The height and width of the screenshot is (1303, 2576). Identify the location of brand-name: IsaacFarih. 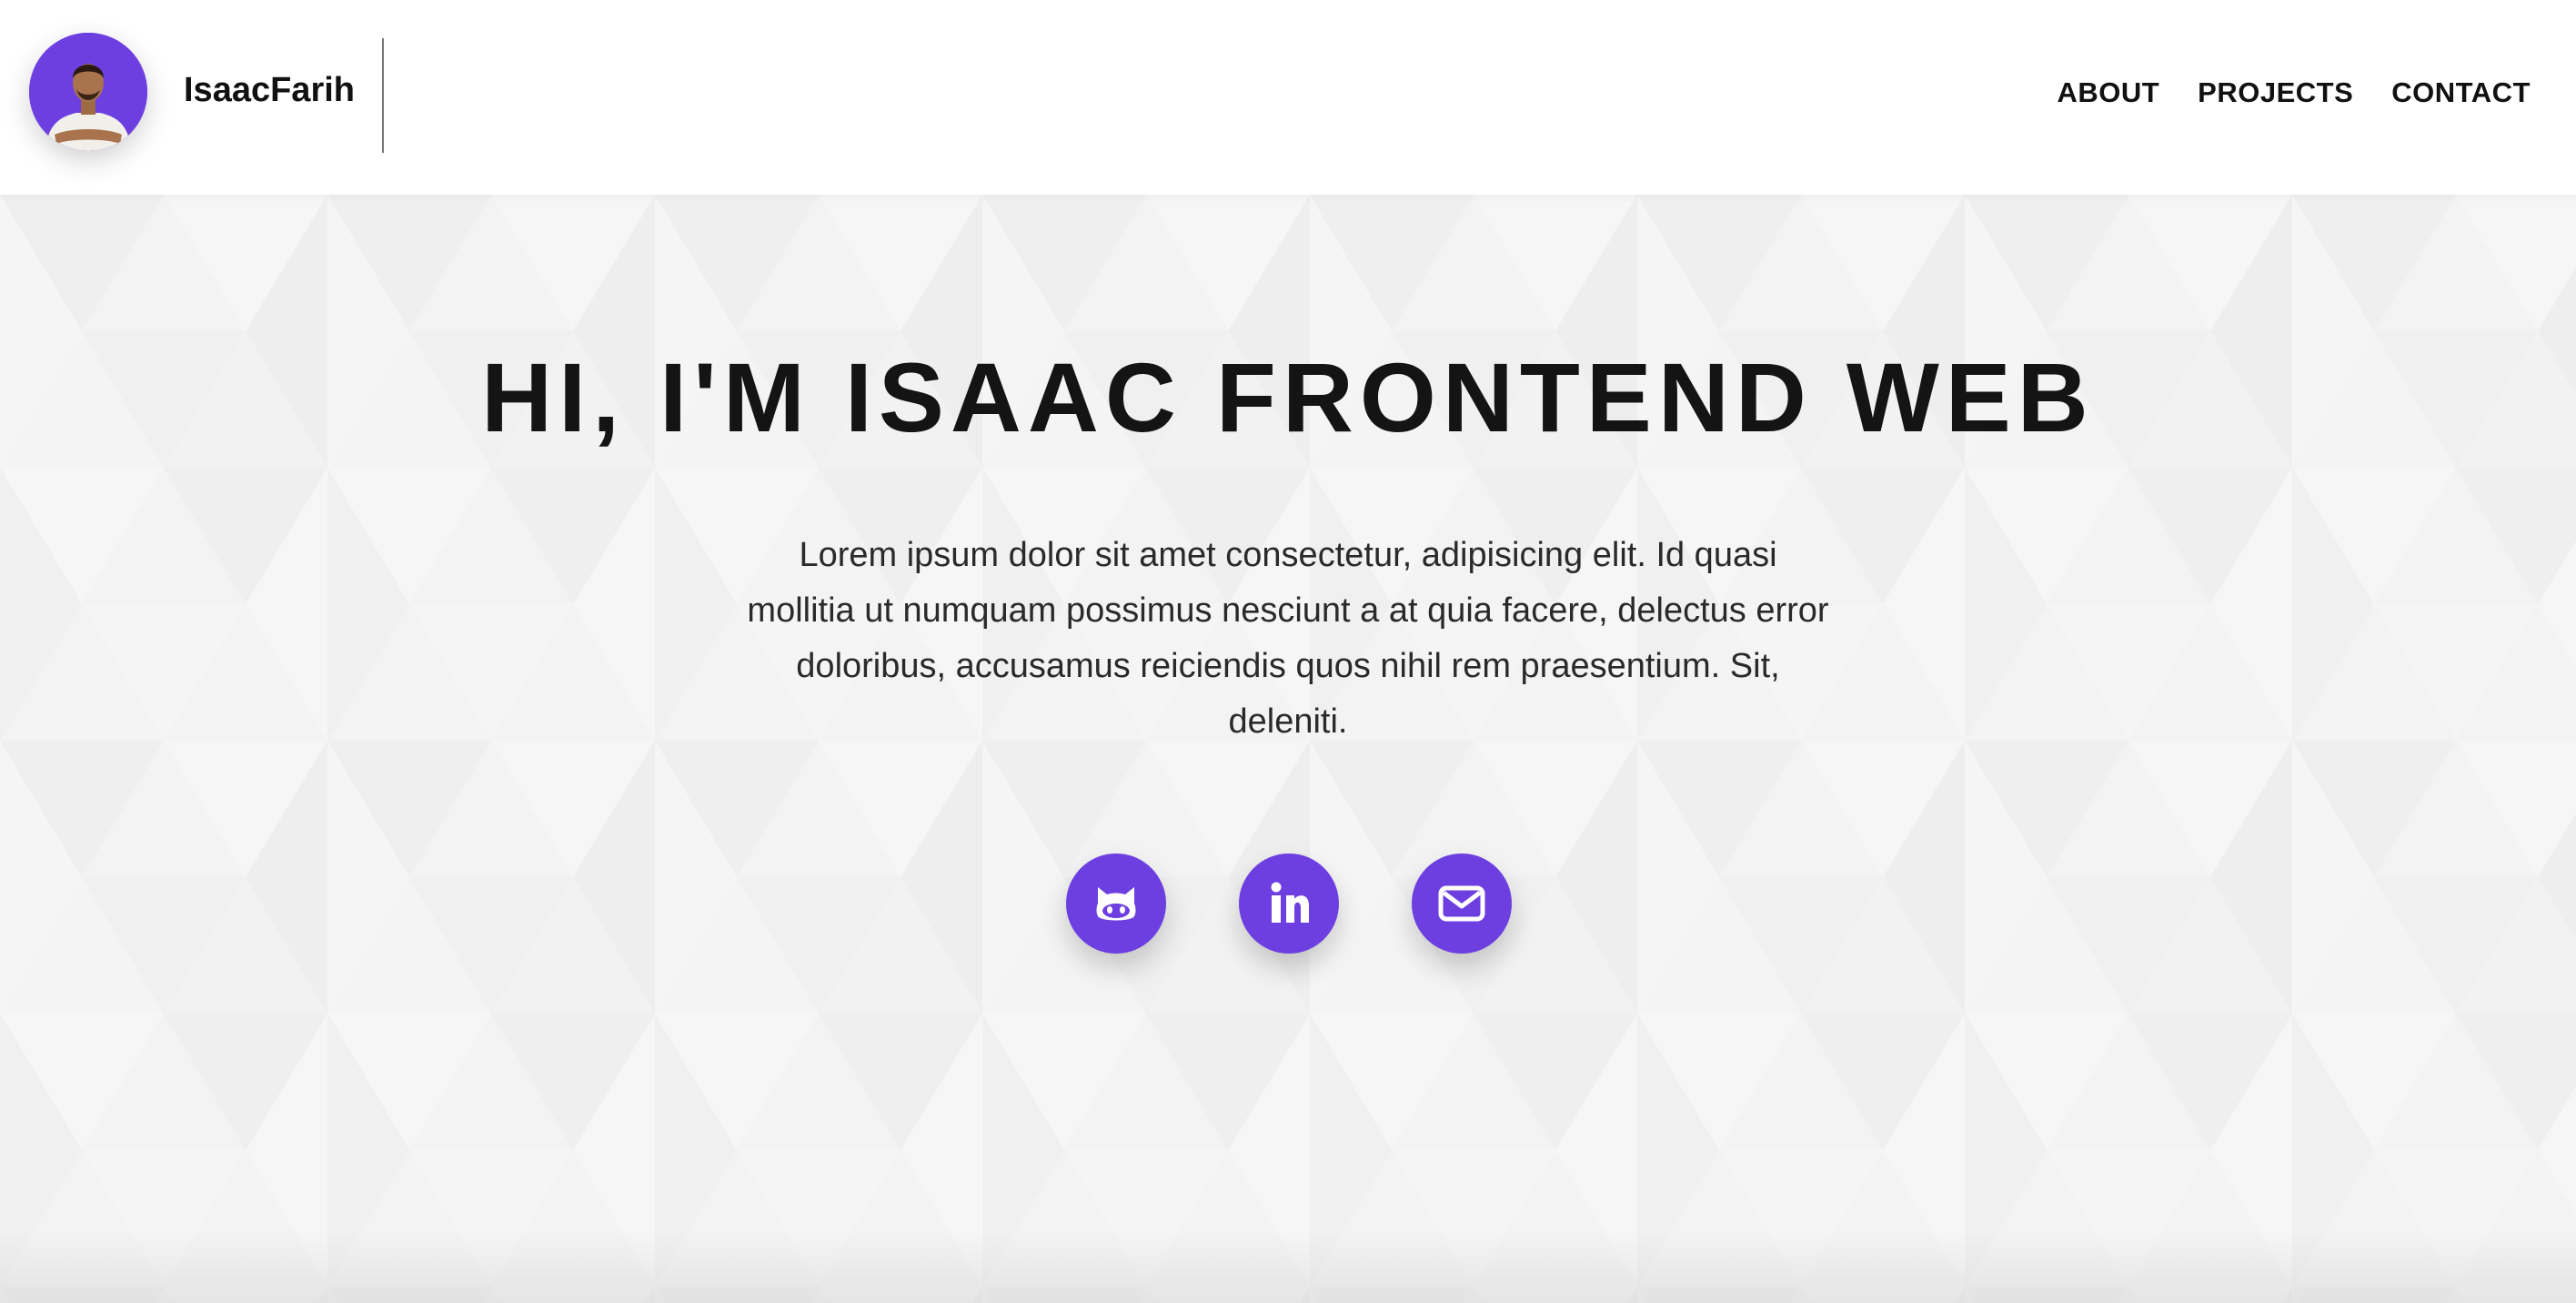
(269, 90).